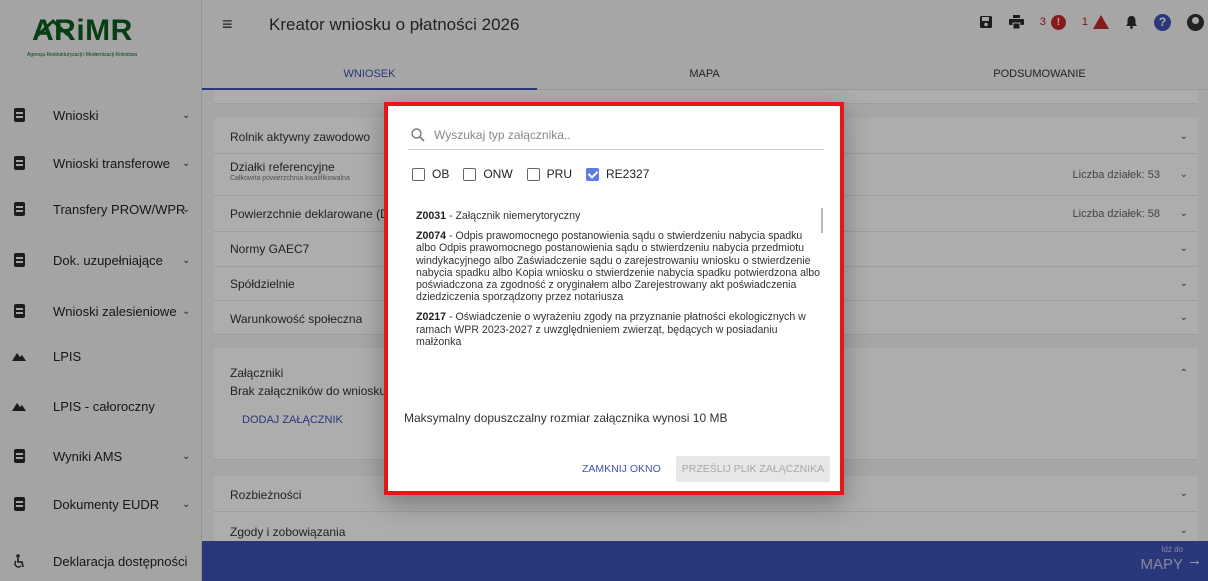 Image resolution: width=1208 pixels, height=581 pixels. I want to click on filter-re2327: RE2327, so click(617, 174).